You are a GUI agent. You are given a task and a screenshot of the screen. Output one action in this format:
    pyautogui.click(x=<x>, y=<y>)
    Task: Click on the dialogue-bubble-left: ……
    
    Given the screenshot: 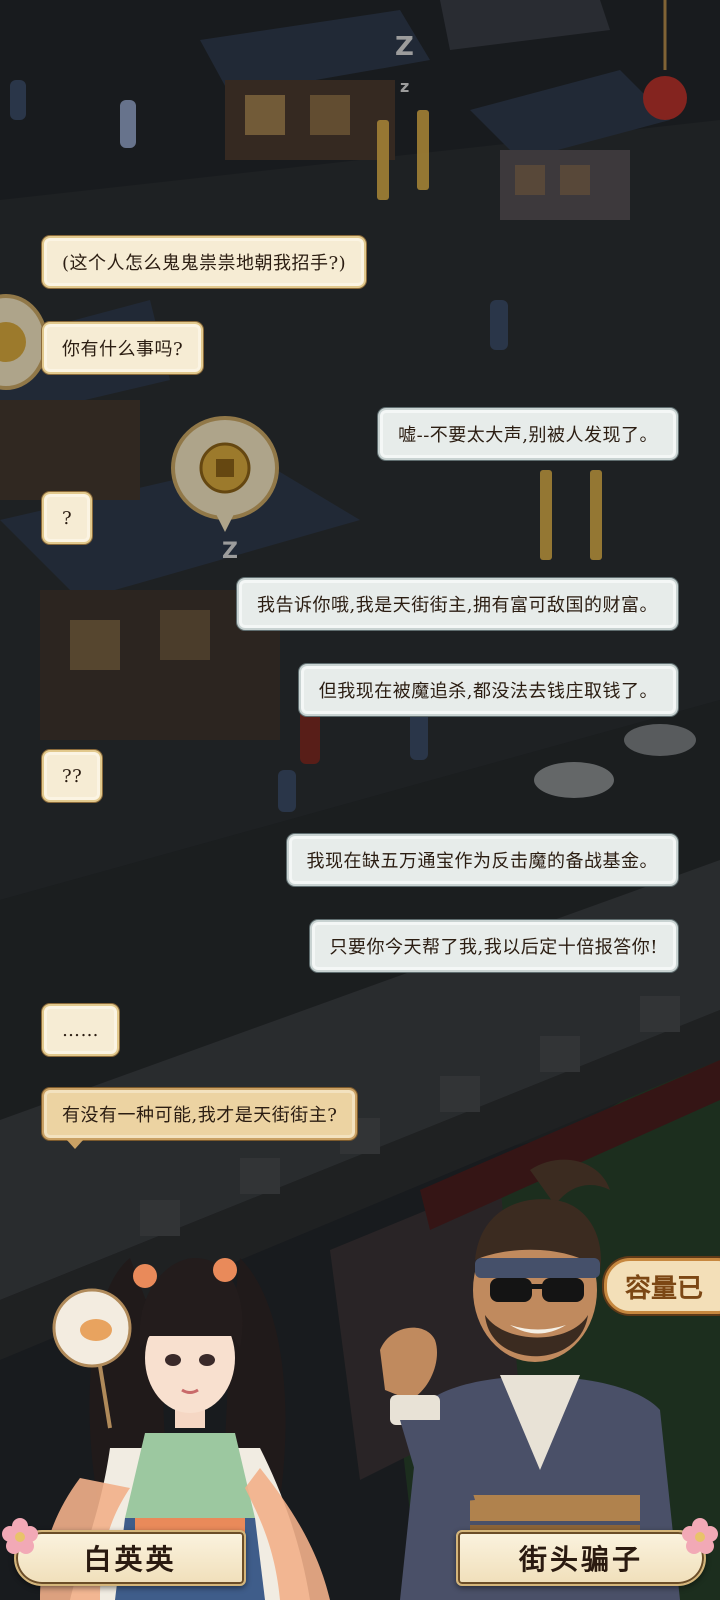 What is the action you would take?
    pyautogui.click(x=80, y=1030)
    